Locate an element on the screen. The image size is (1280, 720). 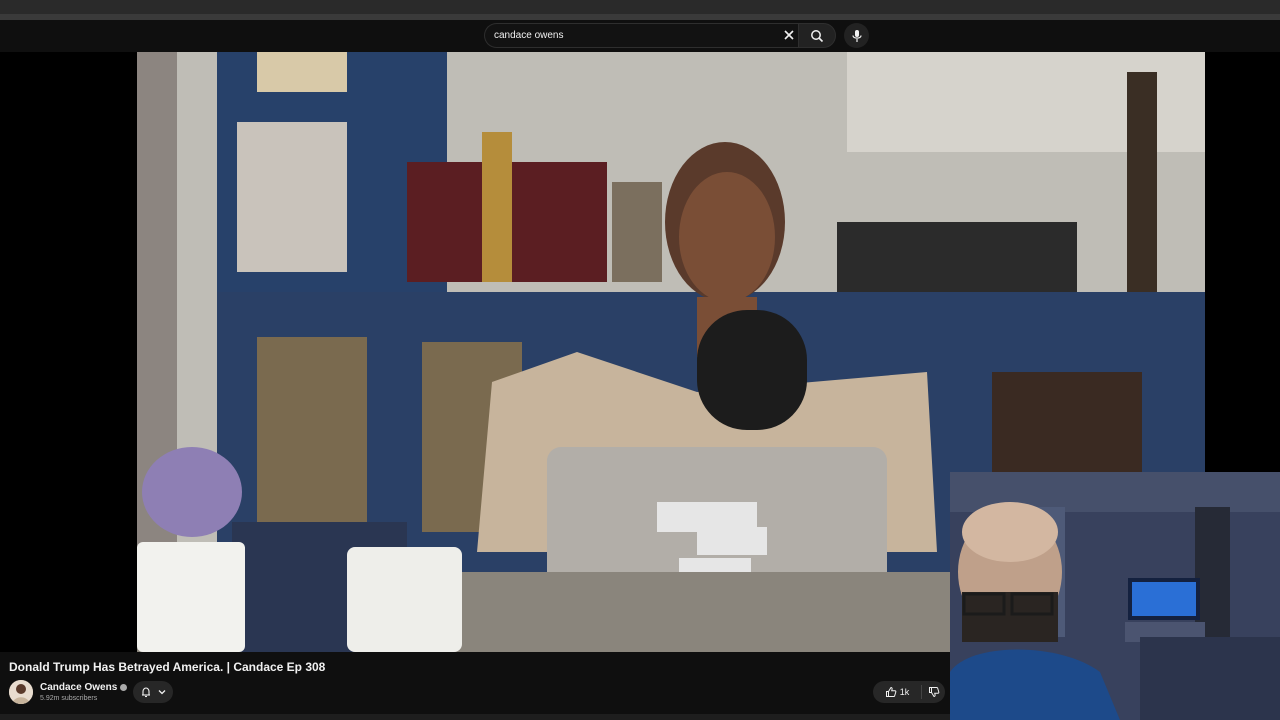
masthead is located at coordinates (640, 36).